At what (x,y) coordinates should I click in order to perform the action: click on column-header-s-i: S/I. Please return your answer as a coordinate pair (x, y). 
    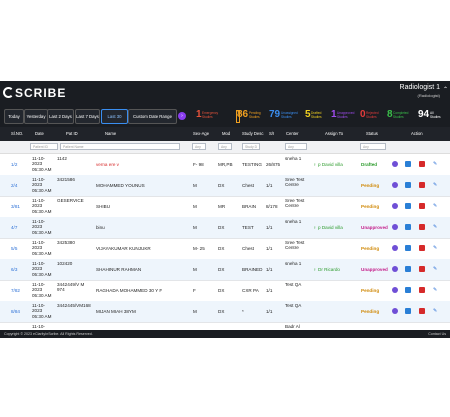
    Looking at the image, I should click on (271, 133).